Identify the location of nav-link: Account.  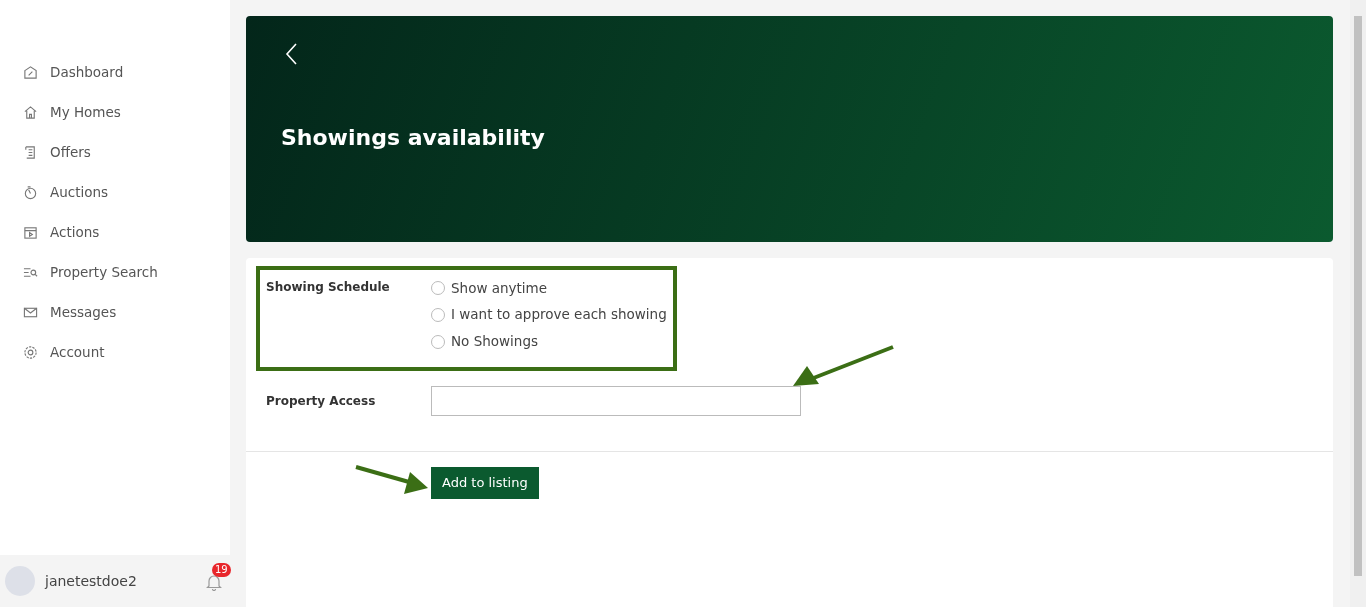
(77, 352).